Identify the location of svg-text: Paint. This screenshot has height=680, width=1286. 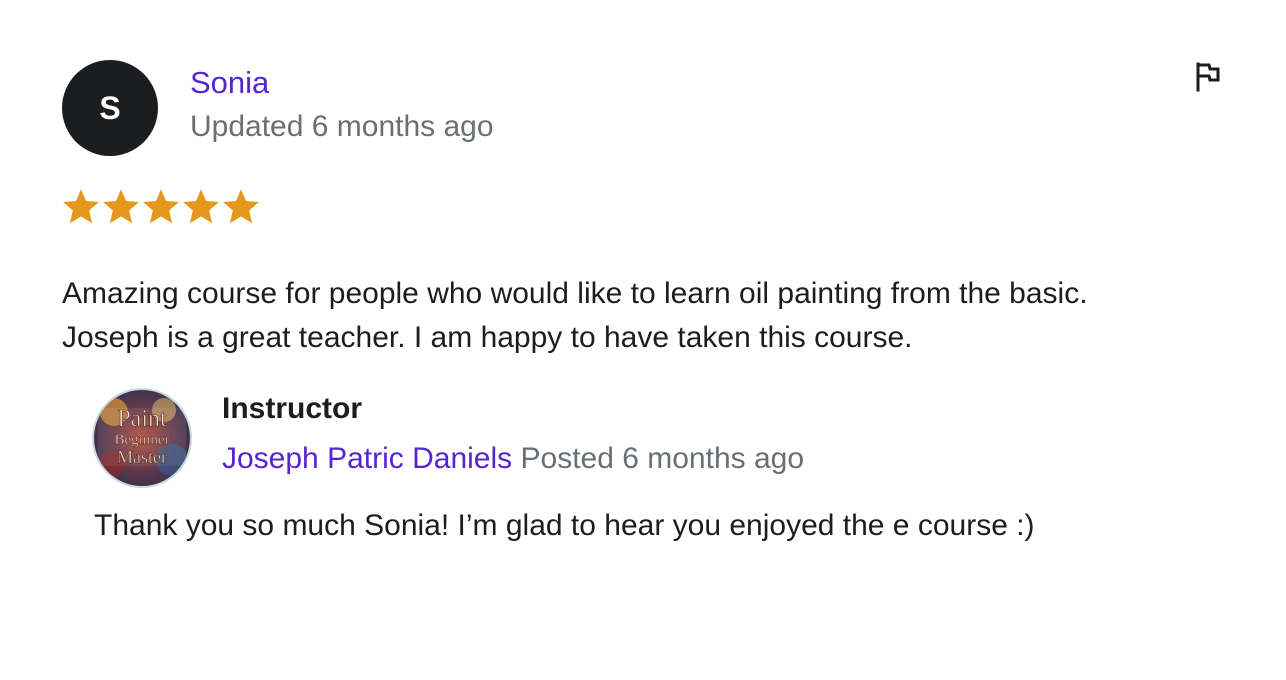
(142, 419).